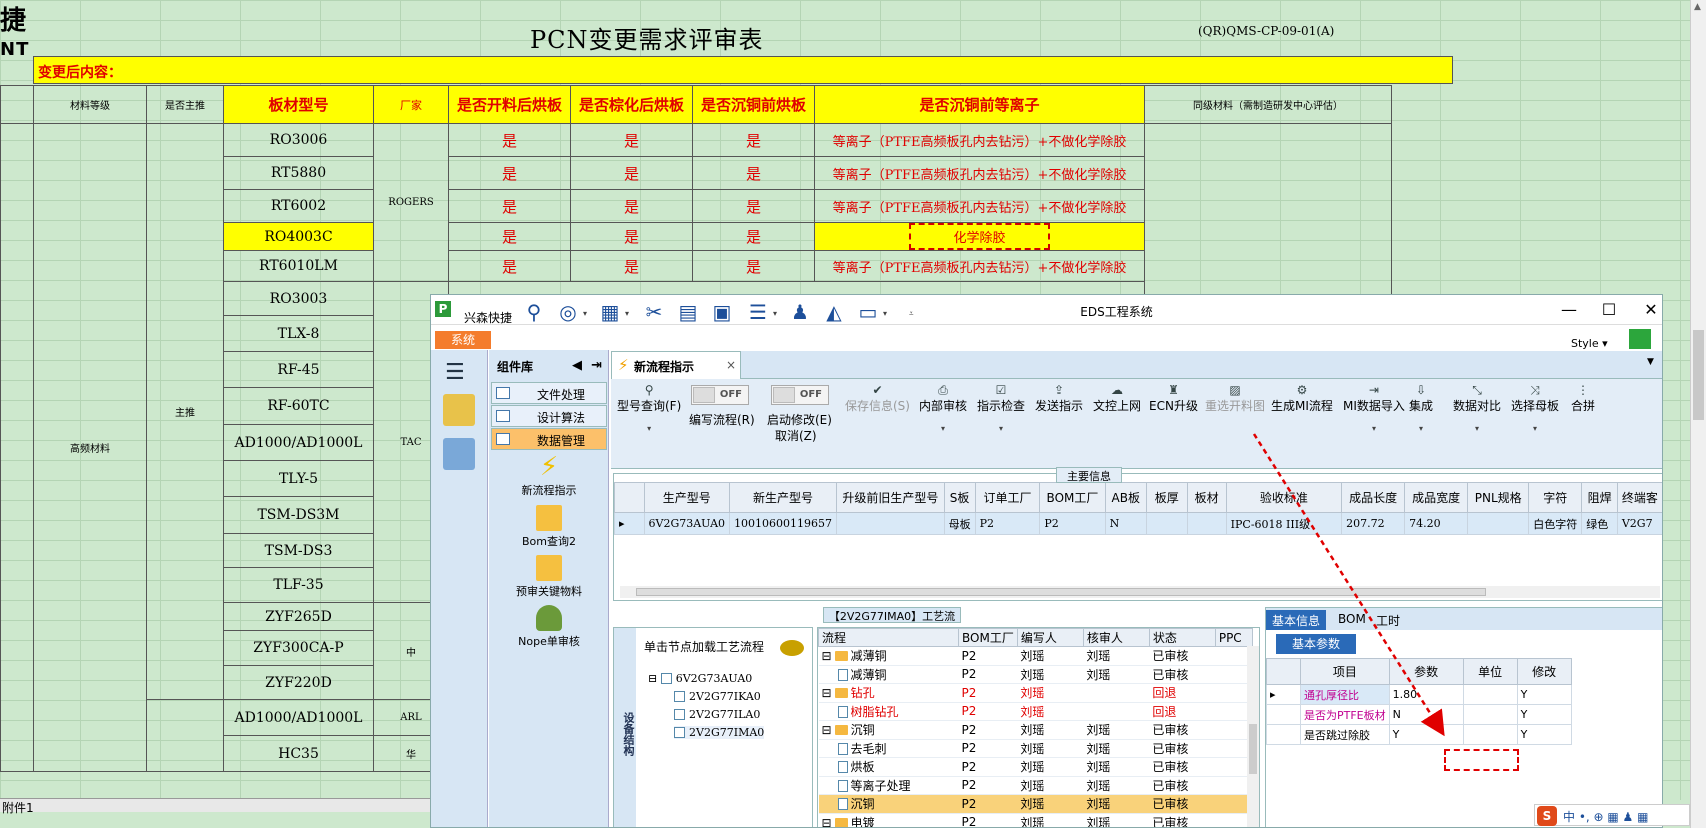  I want to click on reselect-cutting-button: ▨ 重选开料图, so click(1235, 398).